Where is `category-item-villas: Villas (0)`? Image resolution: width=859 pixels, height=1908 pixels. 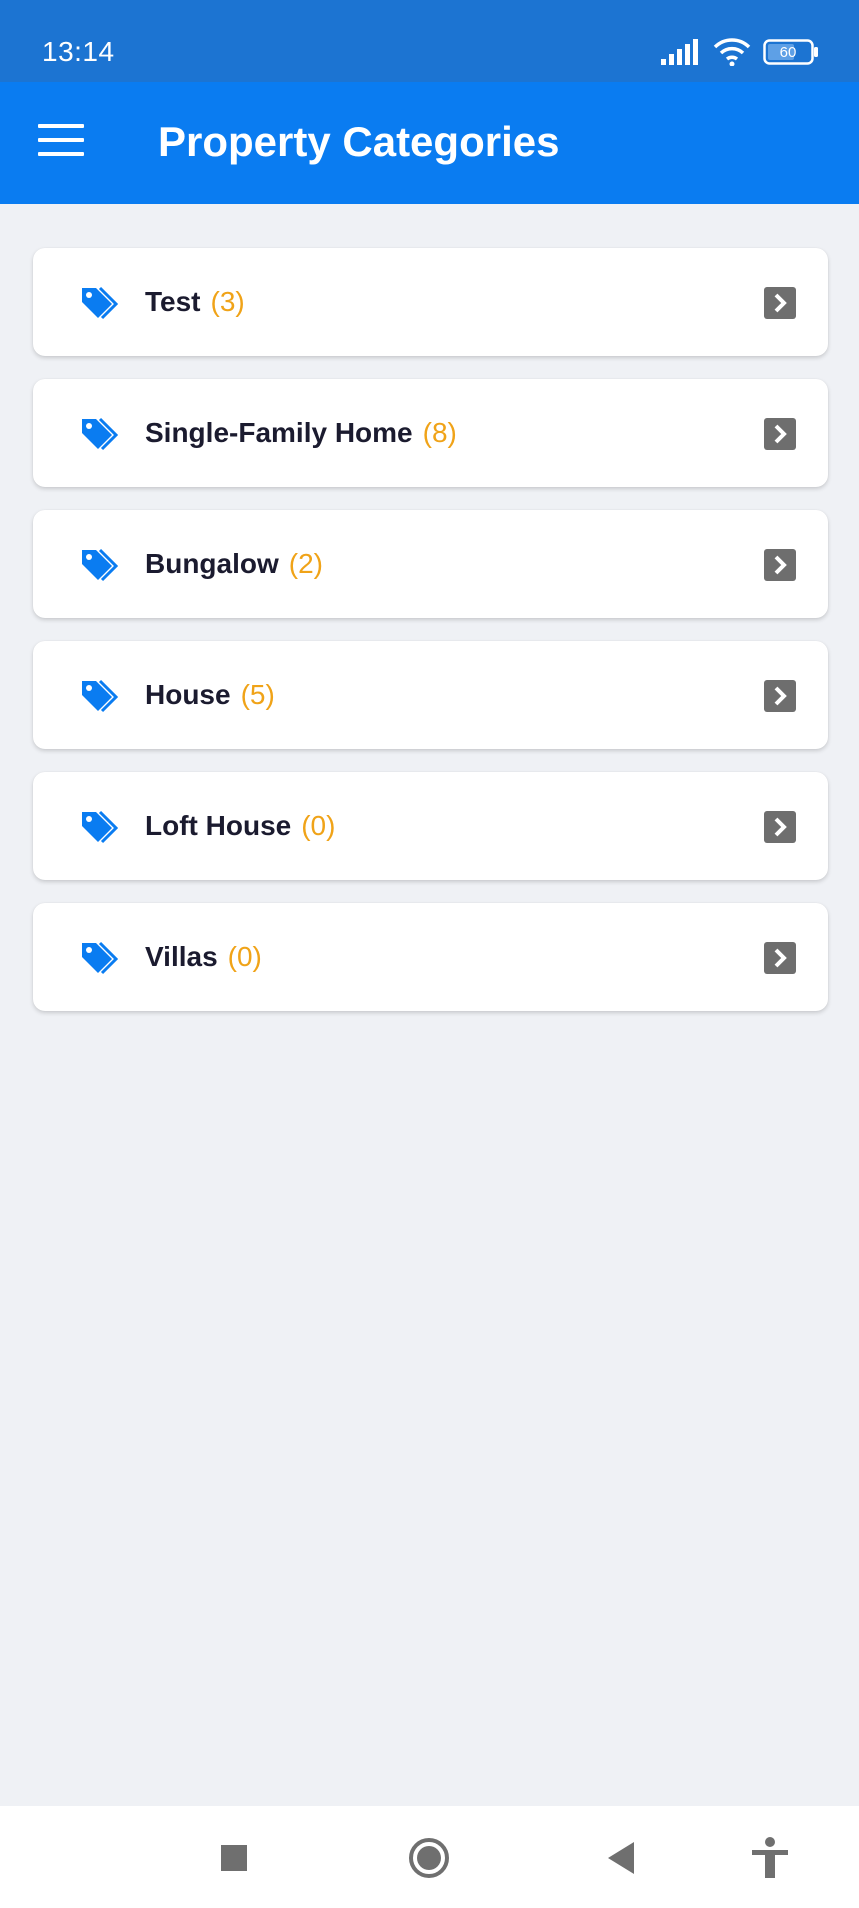 category-item-villas: Villas (0) is located at coordinates (430, 957).